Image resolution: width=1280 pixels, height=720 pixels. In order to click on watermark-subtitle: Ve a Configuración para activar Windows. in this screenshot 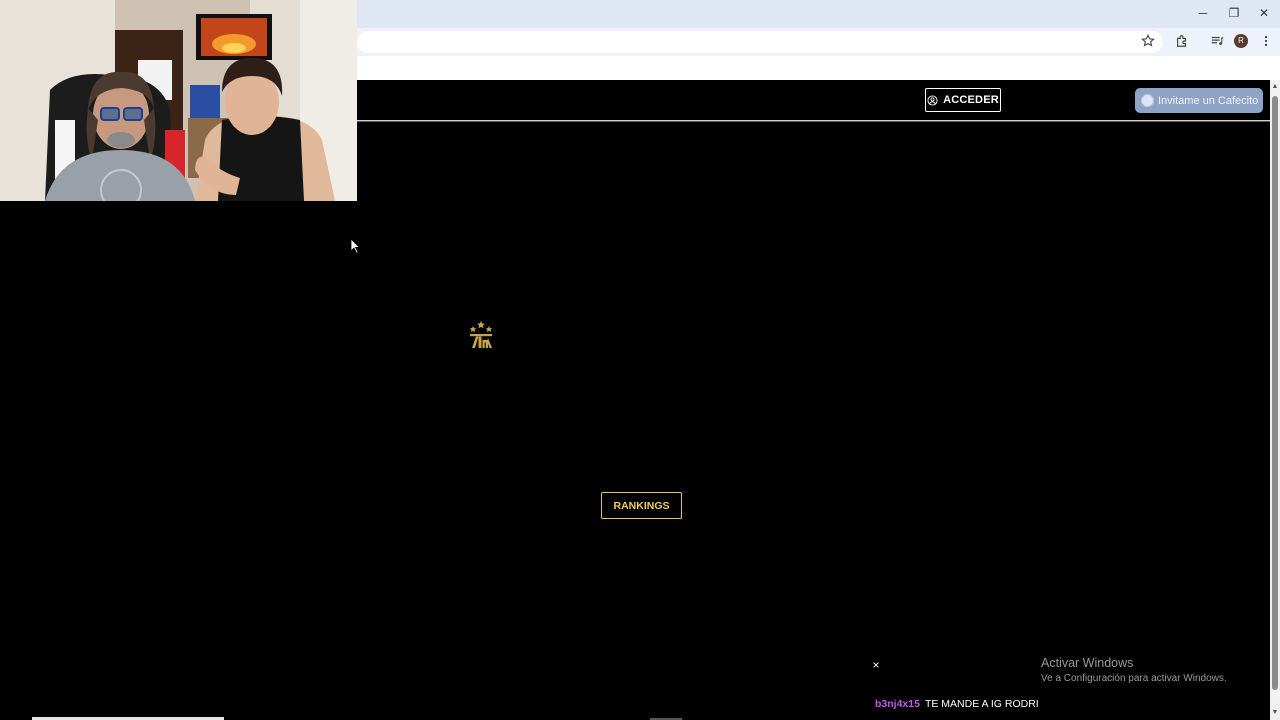, I will do `click(1134, 678)`.